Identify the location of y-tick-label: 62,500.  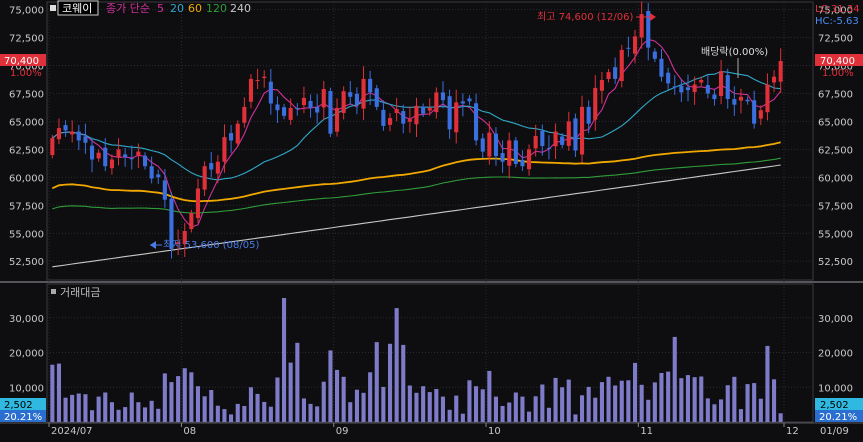
(26, 150).